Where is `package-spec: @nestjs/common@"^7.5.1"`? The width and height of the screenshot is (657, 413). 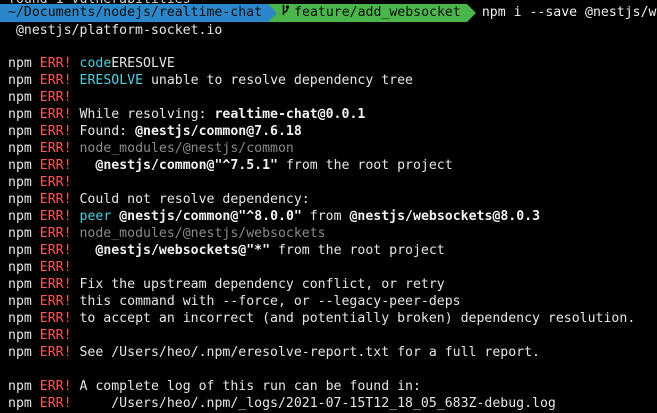
package-spec: @nestjs/common@"^7.5.1" is located at coordinates (186, 165).